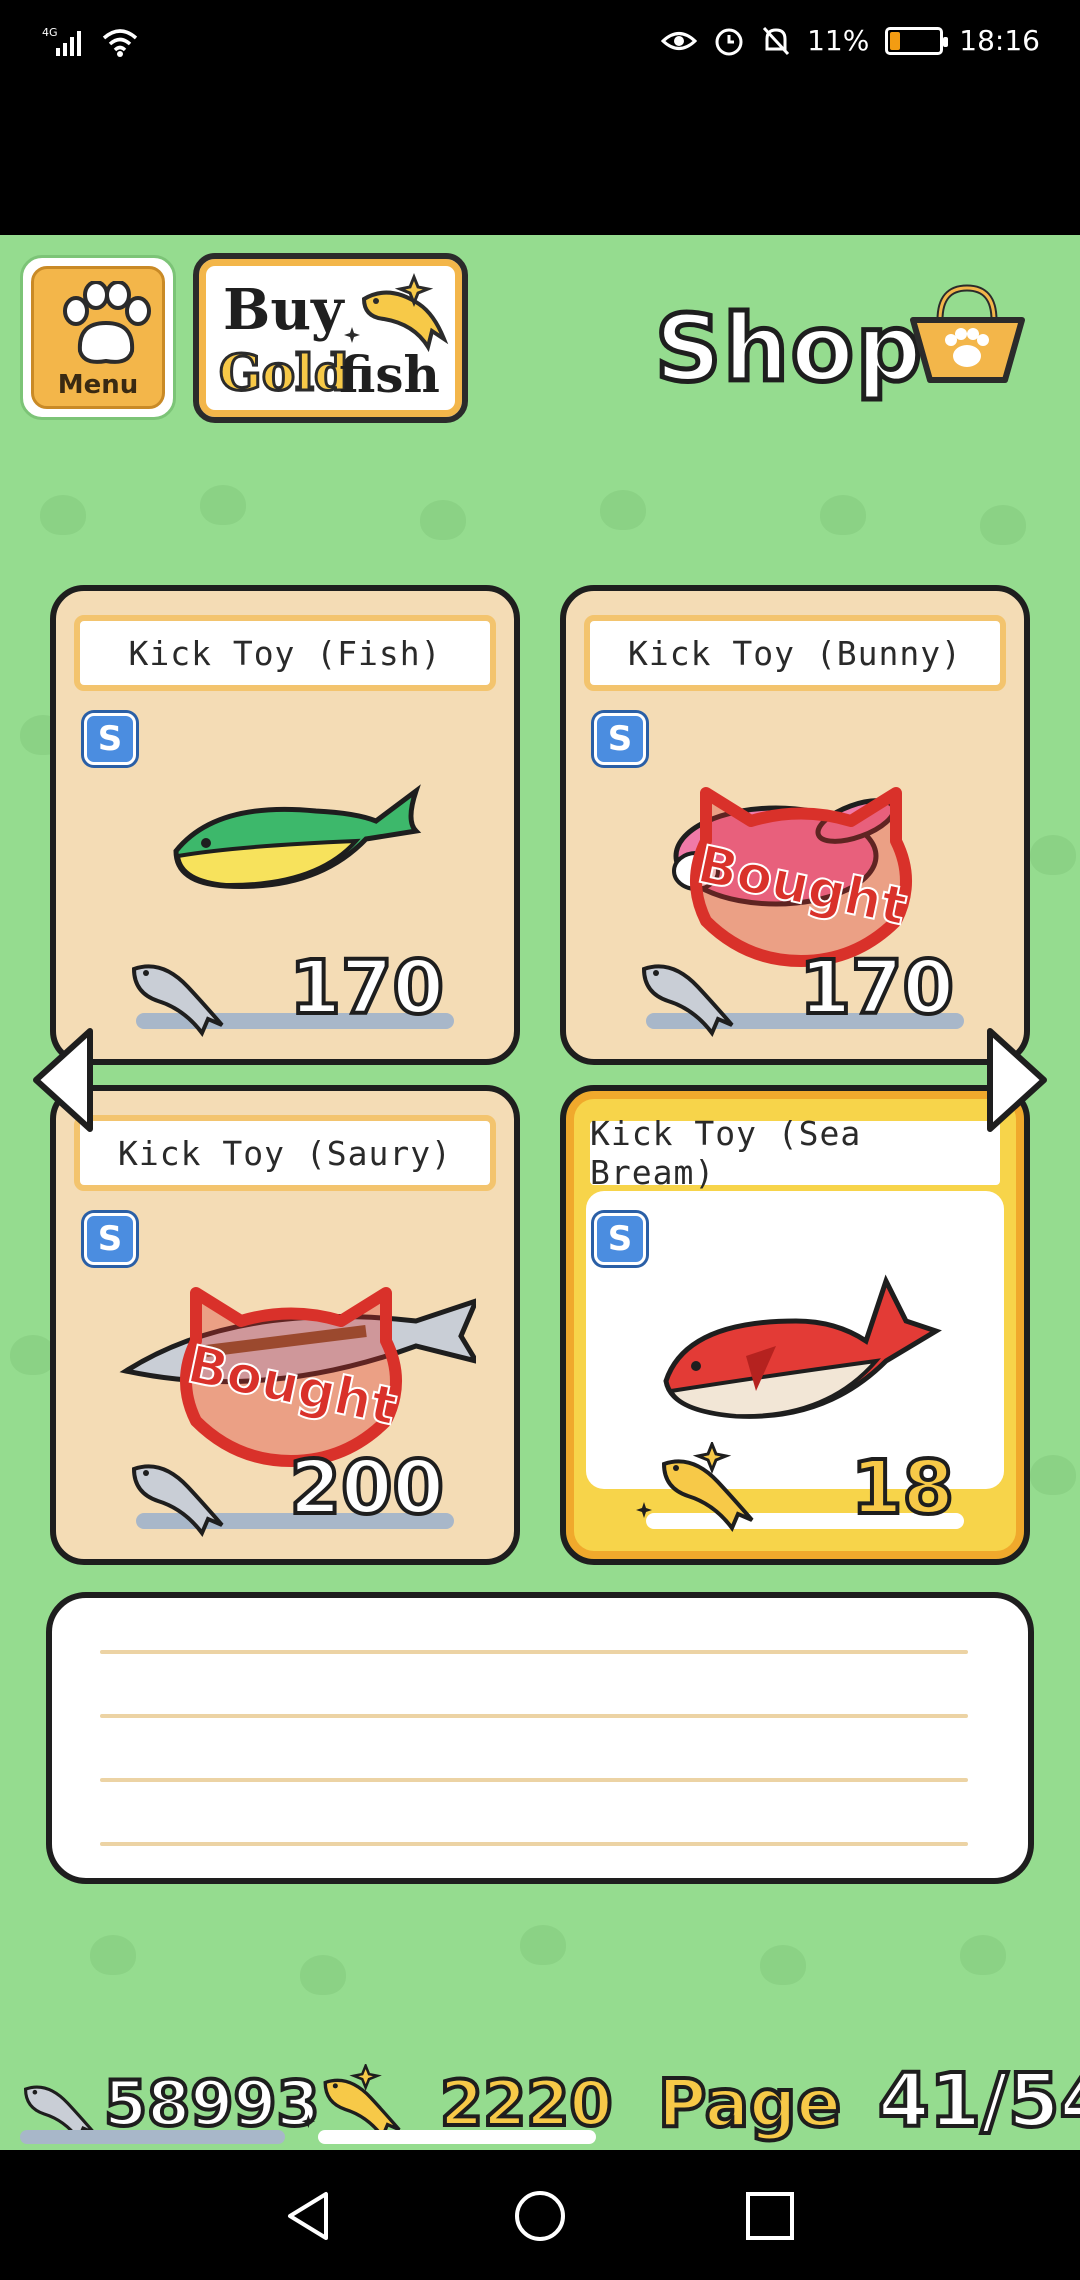 The image size is (1080, 2280). I want to click on paw-icon, so click(107, 322).